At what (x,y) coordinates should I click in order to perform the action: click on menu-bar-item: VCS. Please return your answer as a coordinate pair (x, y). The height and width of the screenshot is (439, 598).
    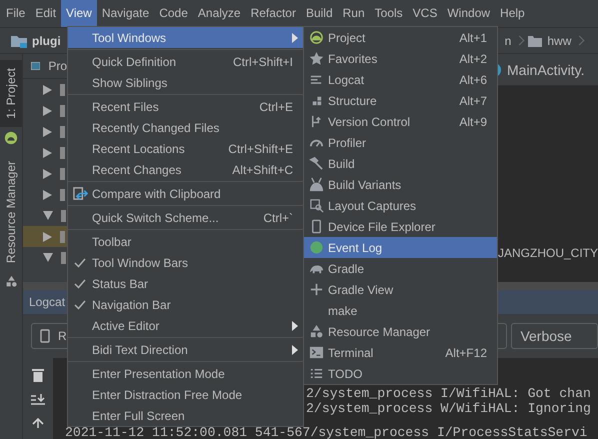
    Looking at the image, I should click on (425, 13).